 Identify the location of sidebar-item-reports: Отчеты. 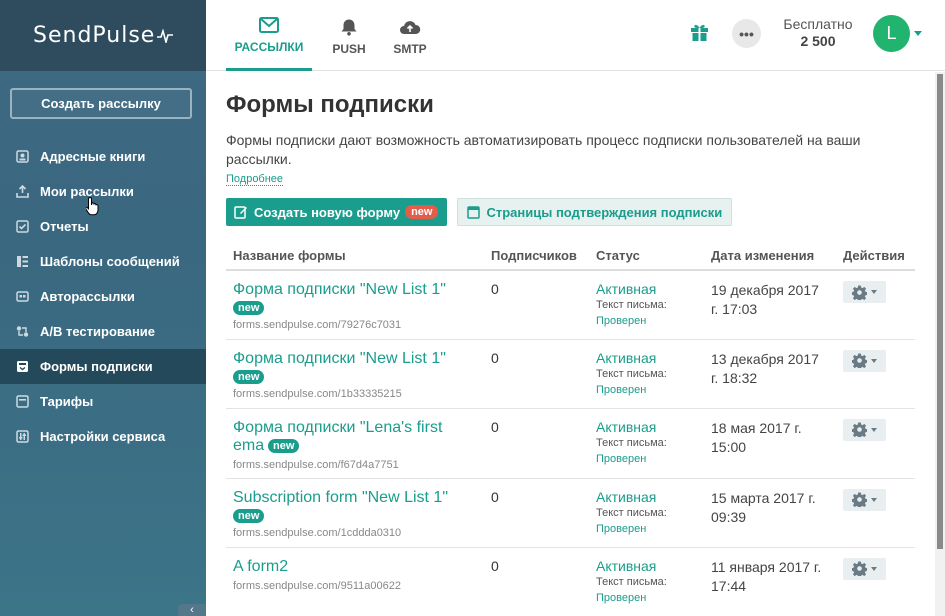
(103, 226).